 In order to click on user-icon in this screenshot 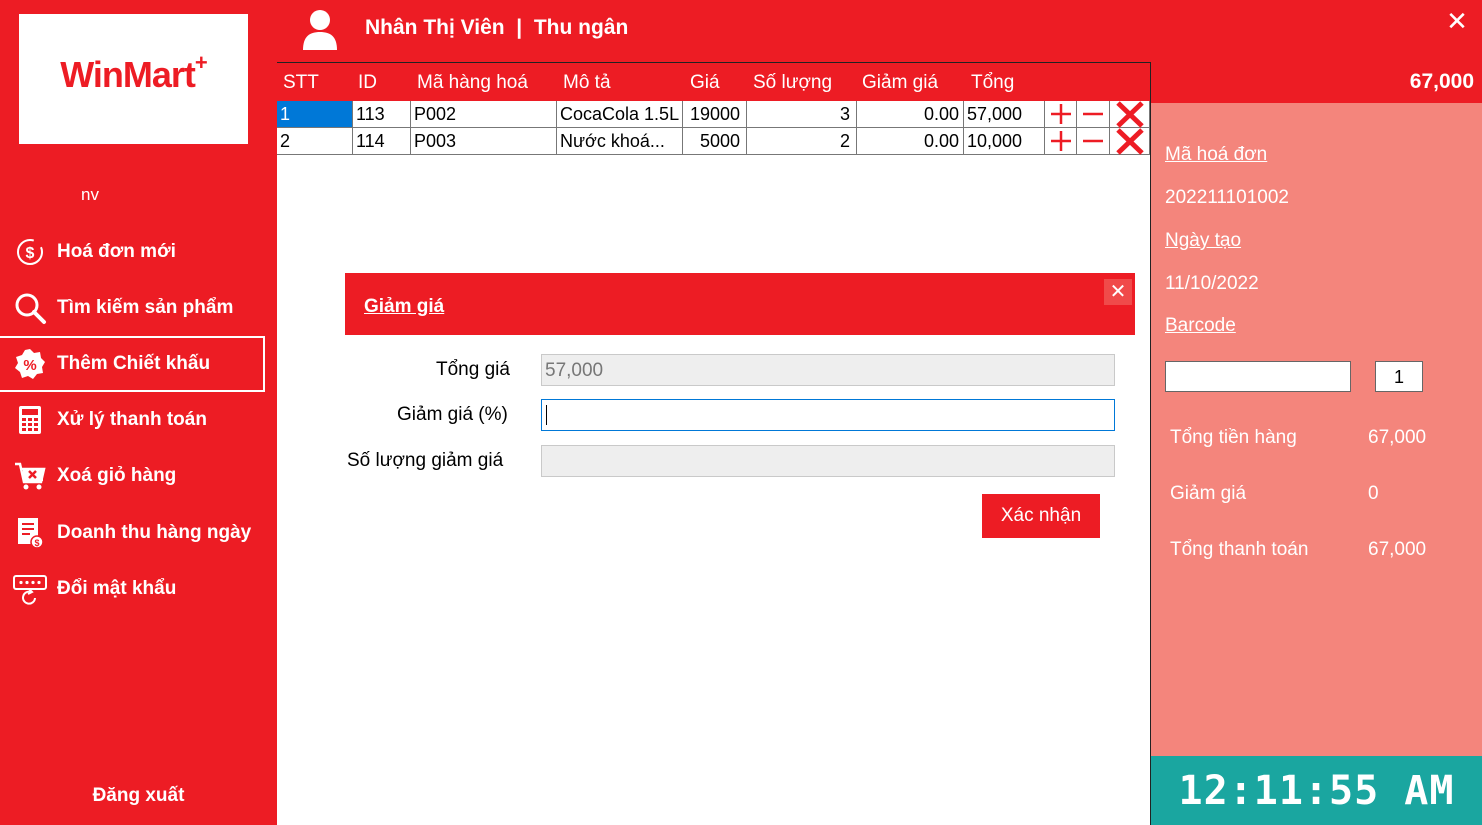, I will do `click(320, 29)`.